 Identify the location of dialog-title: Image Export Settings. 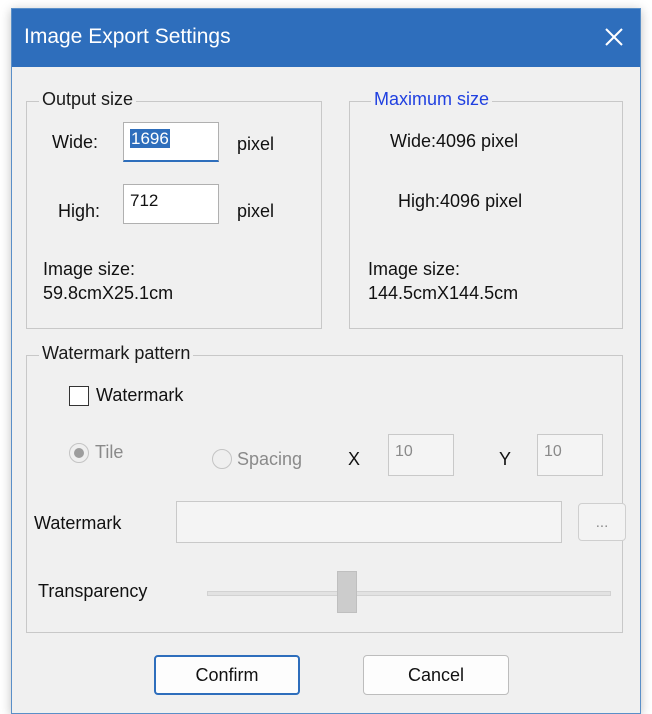
(127, 36).